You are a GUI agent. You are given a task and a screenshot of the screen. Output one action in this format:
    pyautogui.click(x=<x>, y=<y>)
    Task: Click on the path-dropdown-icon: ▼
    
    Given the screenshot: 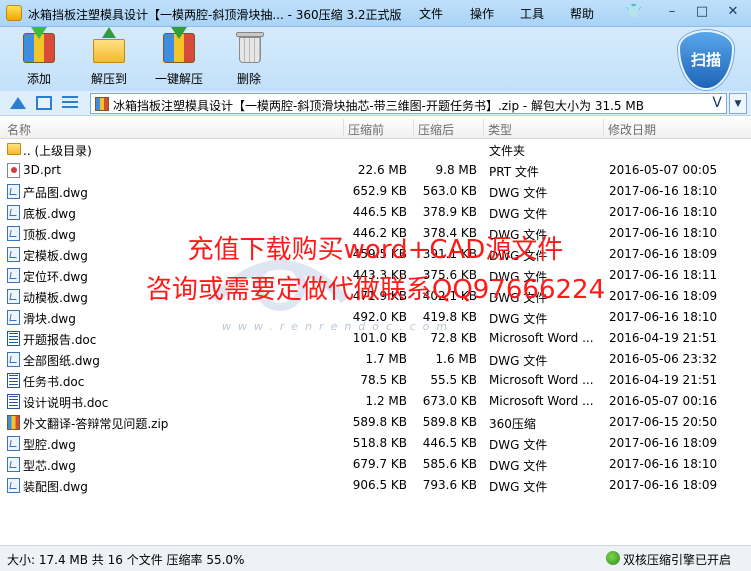 What is the action you would take?
    pyautogui.click(x=738, y=103)
    